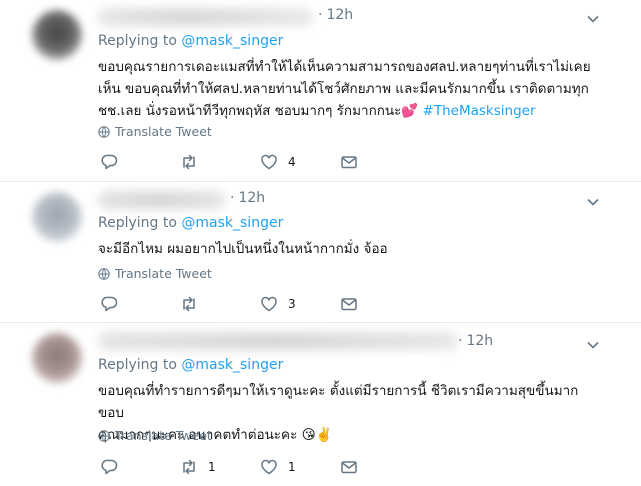  Describe the element at coordinates (278, 467) in the screenshot. I see `like-button: 1` at that location.